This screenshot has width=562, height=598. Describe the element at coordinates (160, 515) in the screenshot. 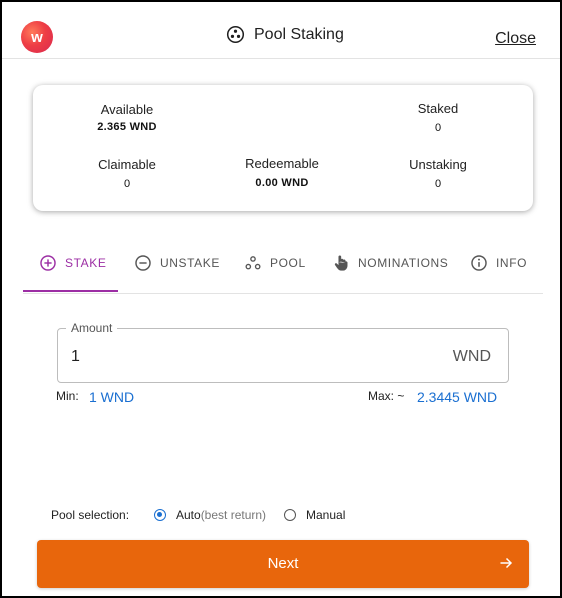

I see `radio-auto` at that location.